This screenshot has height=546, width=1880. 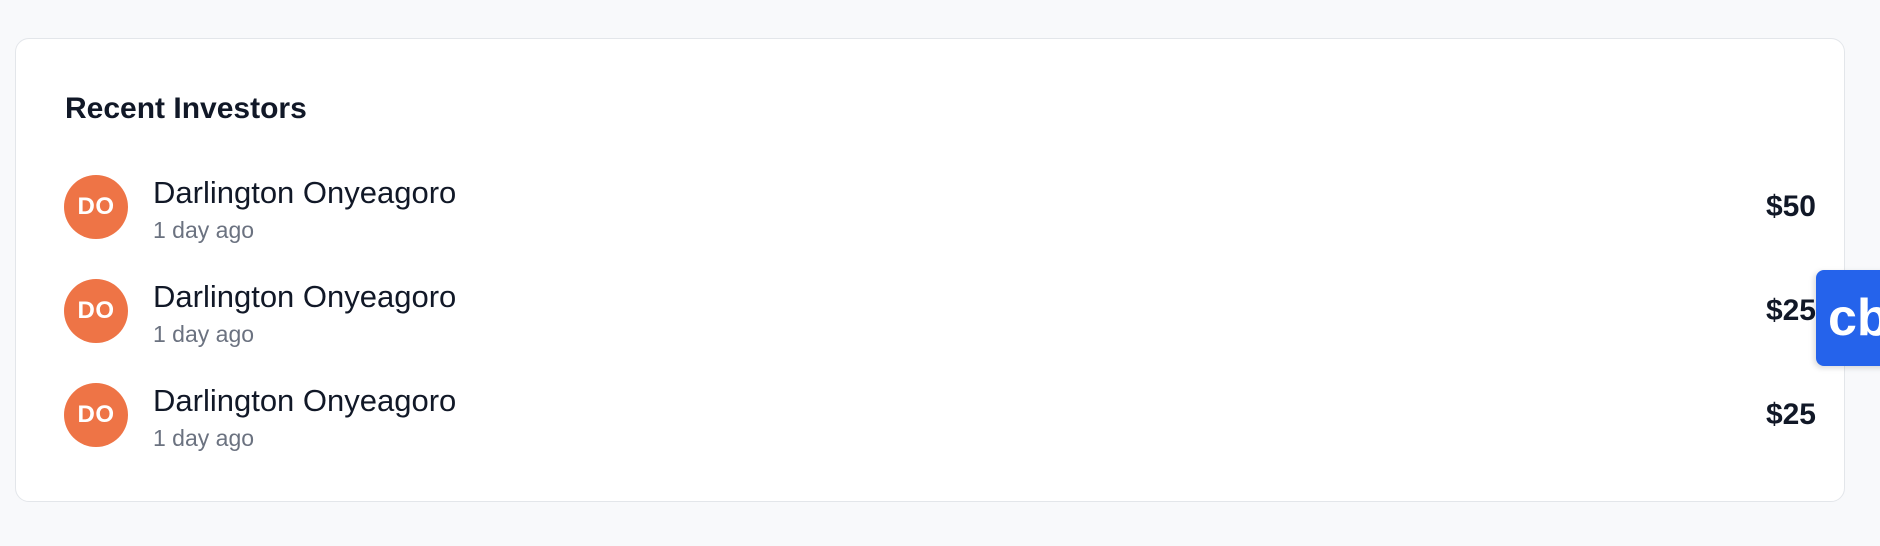 I want to click on investment-amount: $50, so click(x=1790, y=206).